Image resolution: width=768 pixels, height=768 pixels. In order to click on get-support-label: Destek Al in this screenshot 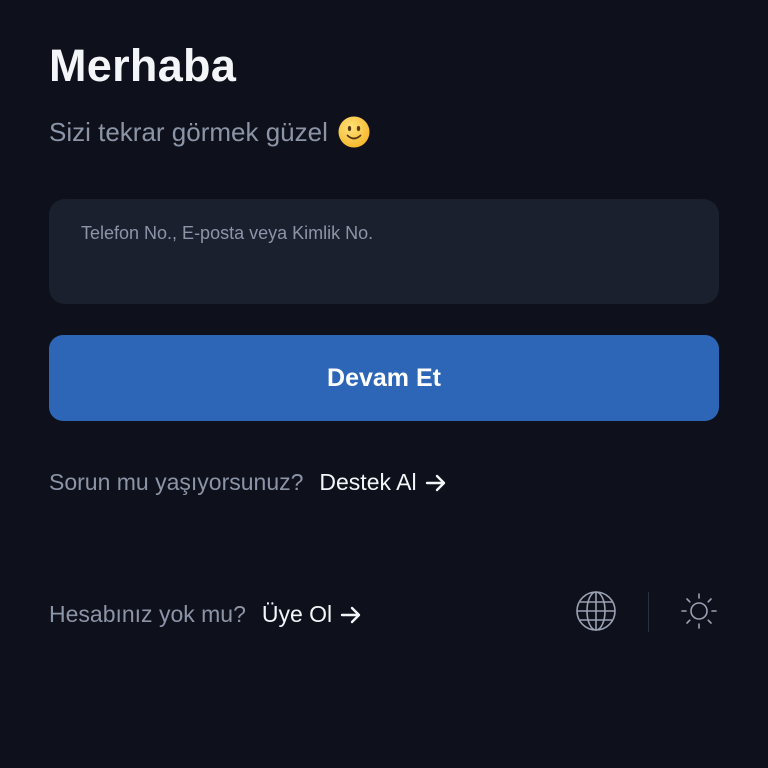, I will do `click(368, 482)`.